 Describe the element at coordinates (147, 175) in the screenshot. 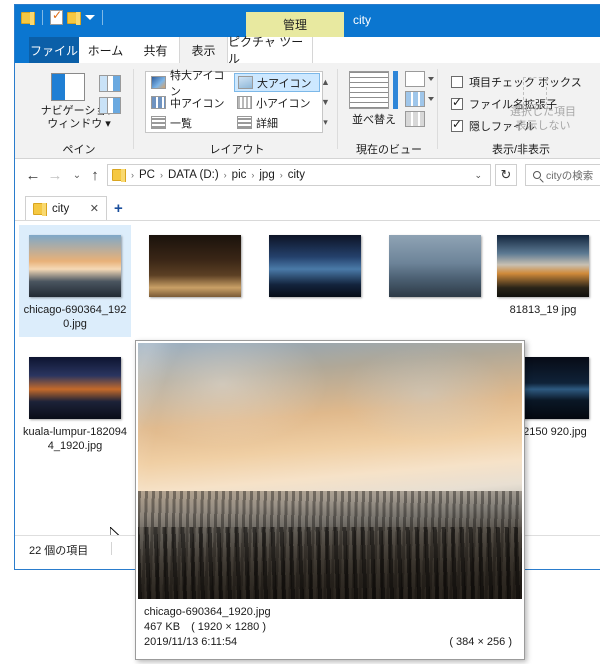

I see `breadcrumb-item-pc: PC` at that location.